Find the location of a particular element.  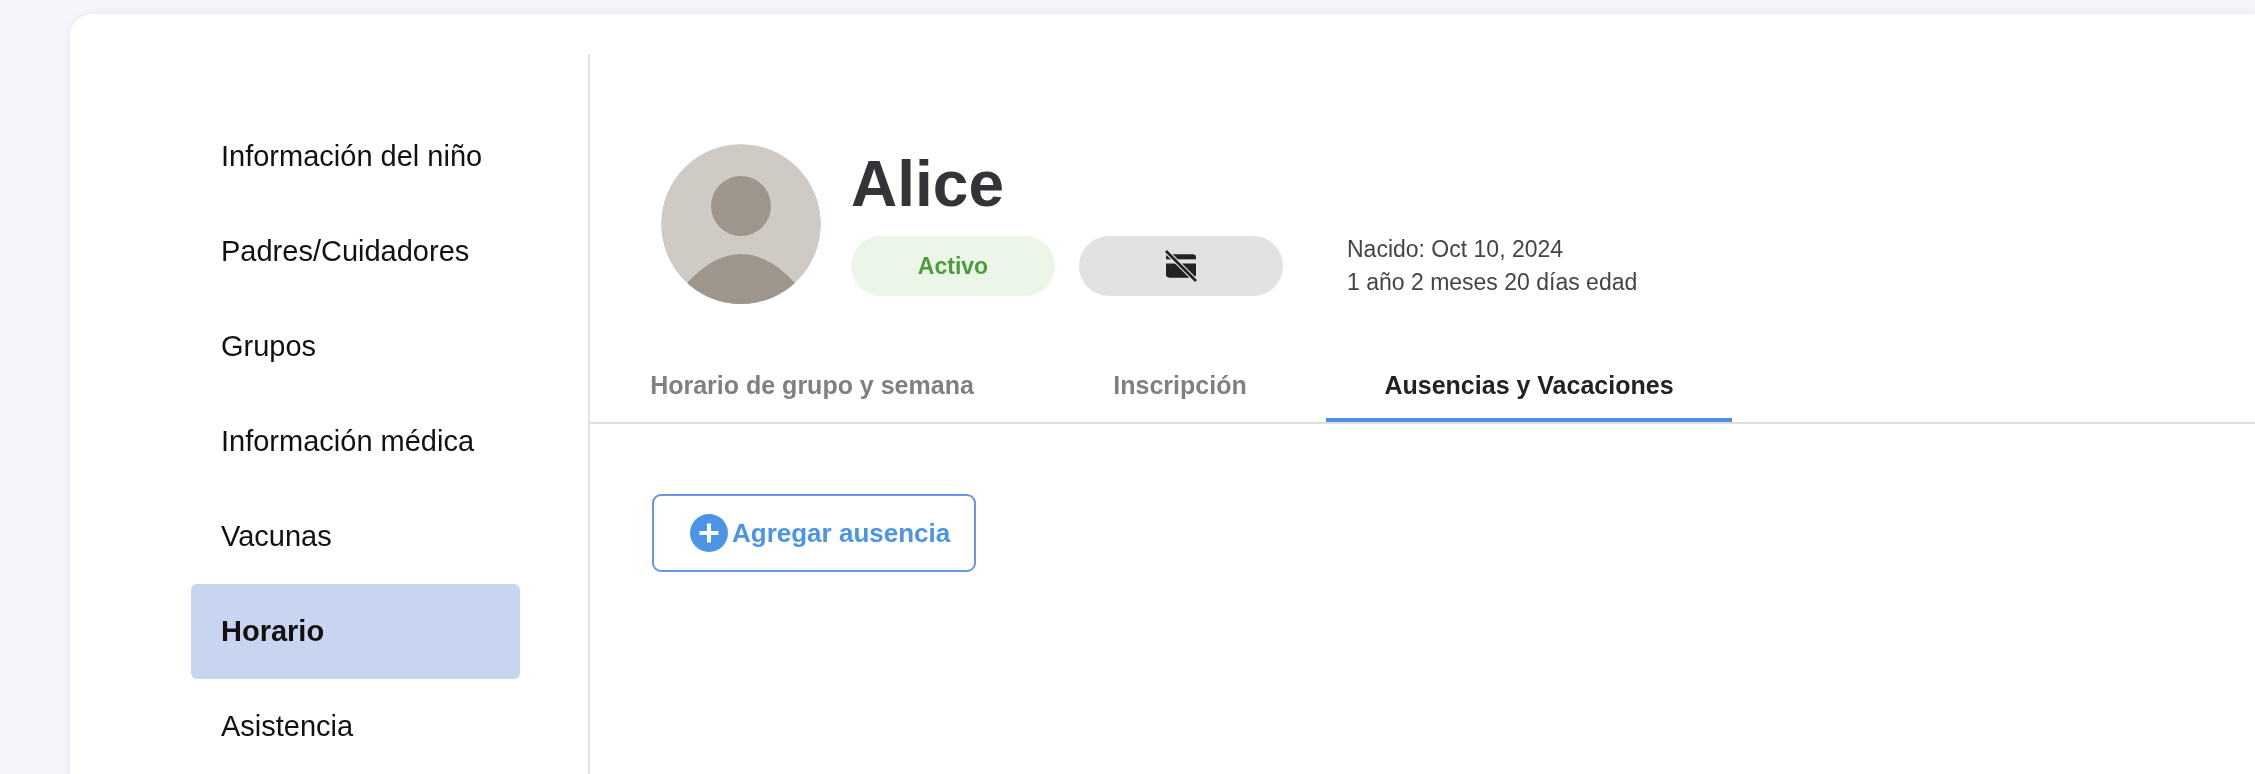

tab: Horario de grupo y semana is located at coordinates (812, 387).